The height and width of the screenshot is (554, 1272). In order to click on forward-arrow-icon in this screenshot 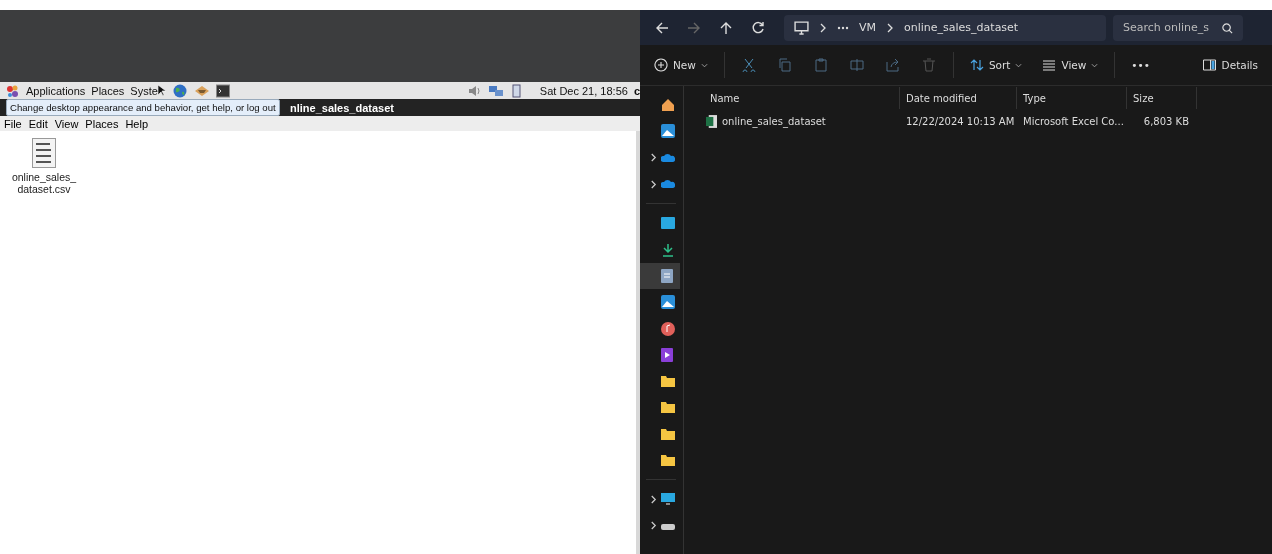, I will do `click(694, 27)`.